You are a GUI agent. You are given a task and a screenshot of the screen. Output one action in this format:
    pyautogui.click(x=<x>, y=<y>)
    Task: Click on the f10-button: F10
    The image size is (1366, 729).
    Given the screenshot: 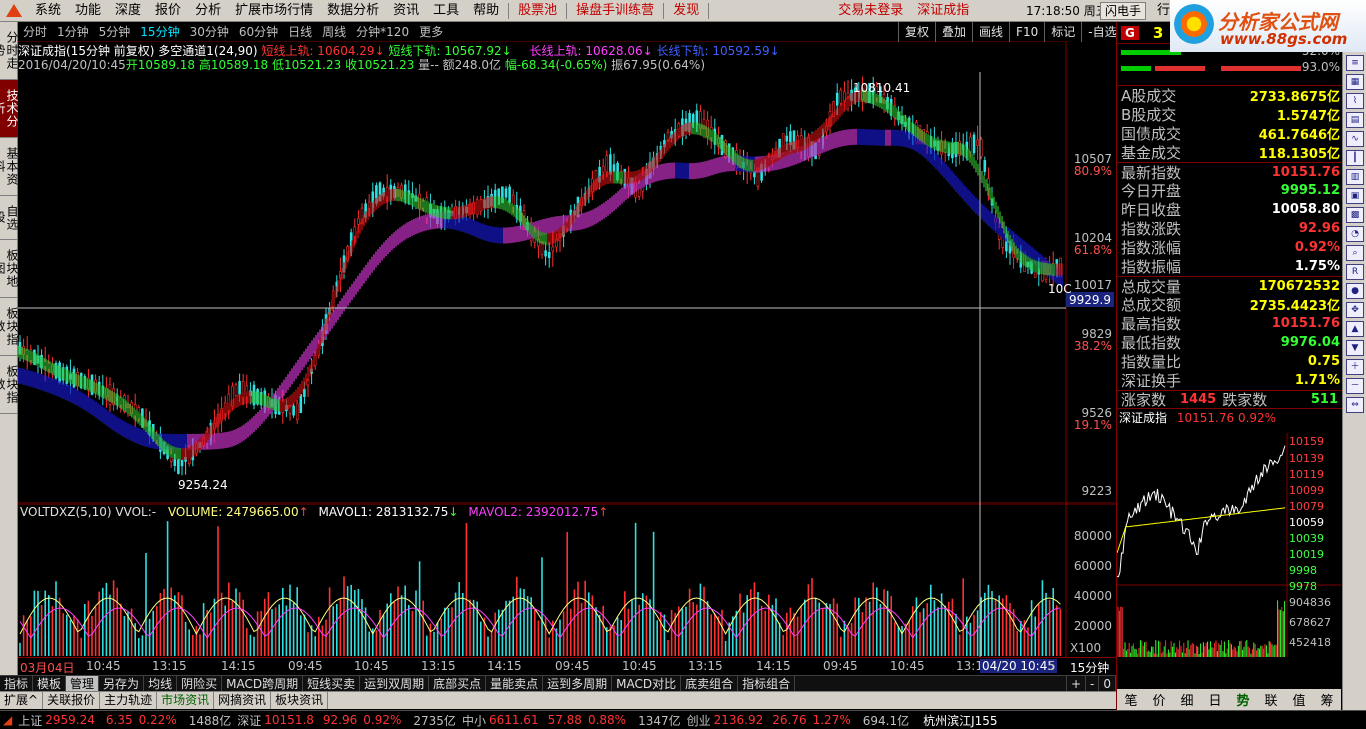 What is the action you would take?
    pyautogui.click(x=1026, y=32)
    